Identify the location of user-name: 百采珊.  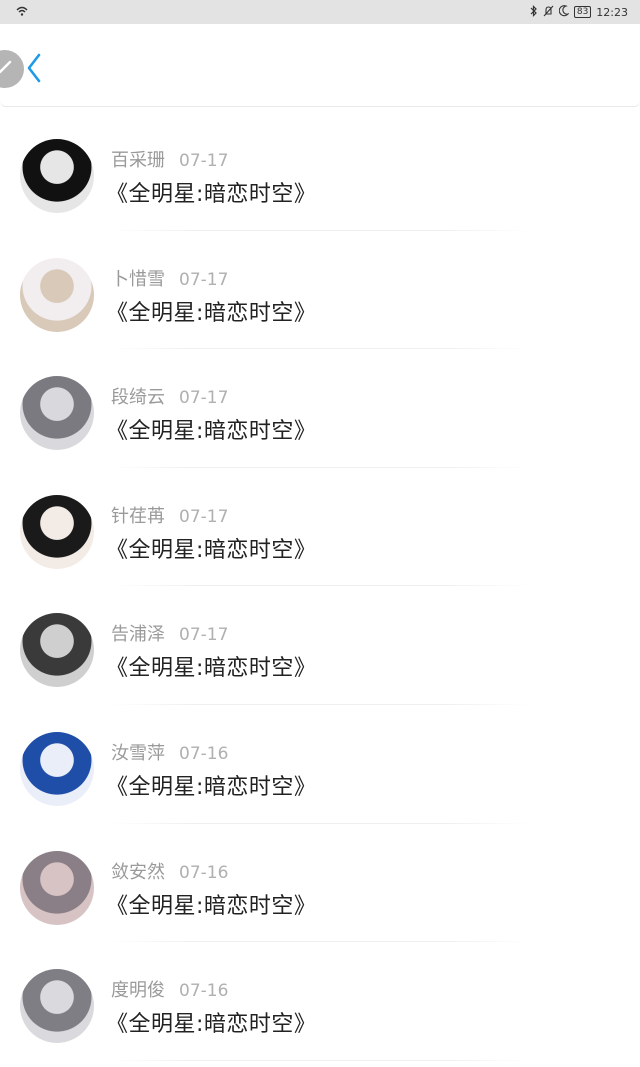
(138, 160).